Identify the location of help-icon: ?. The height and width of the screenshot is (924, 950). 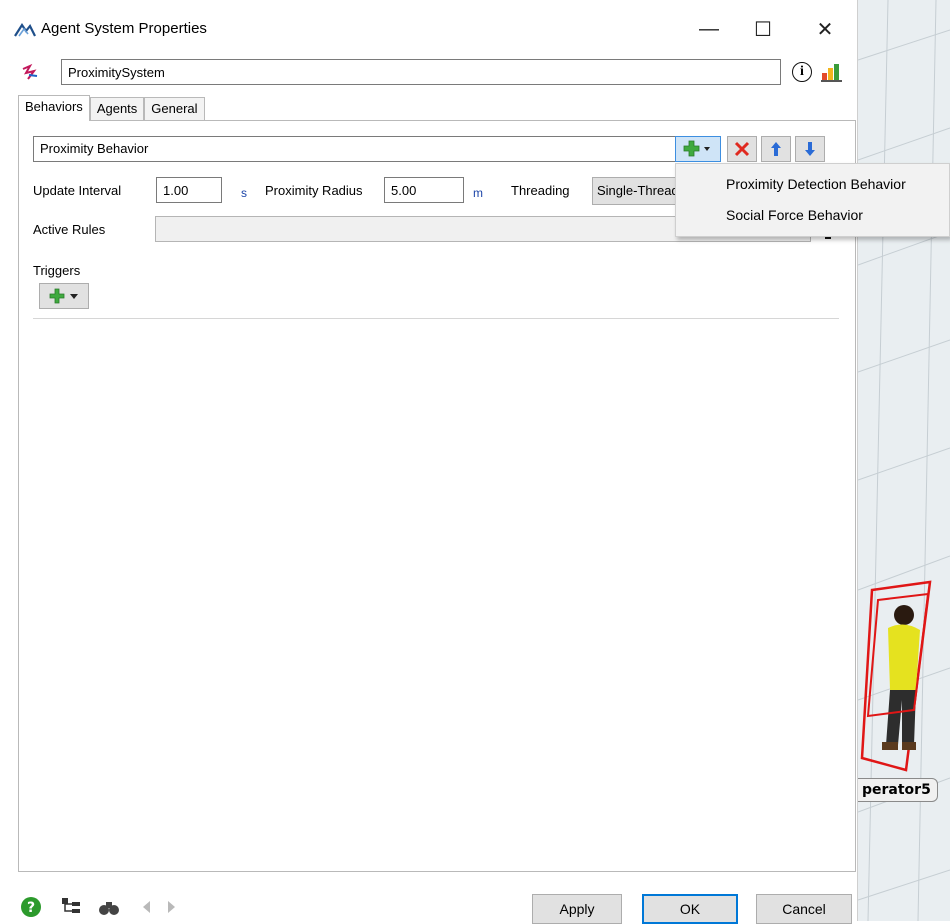
(31, 907).